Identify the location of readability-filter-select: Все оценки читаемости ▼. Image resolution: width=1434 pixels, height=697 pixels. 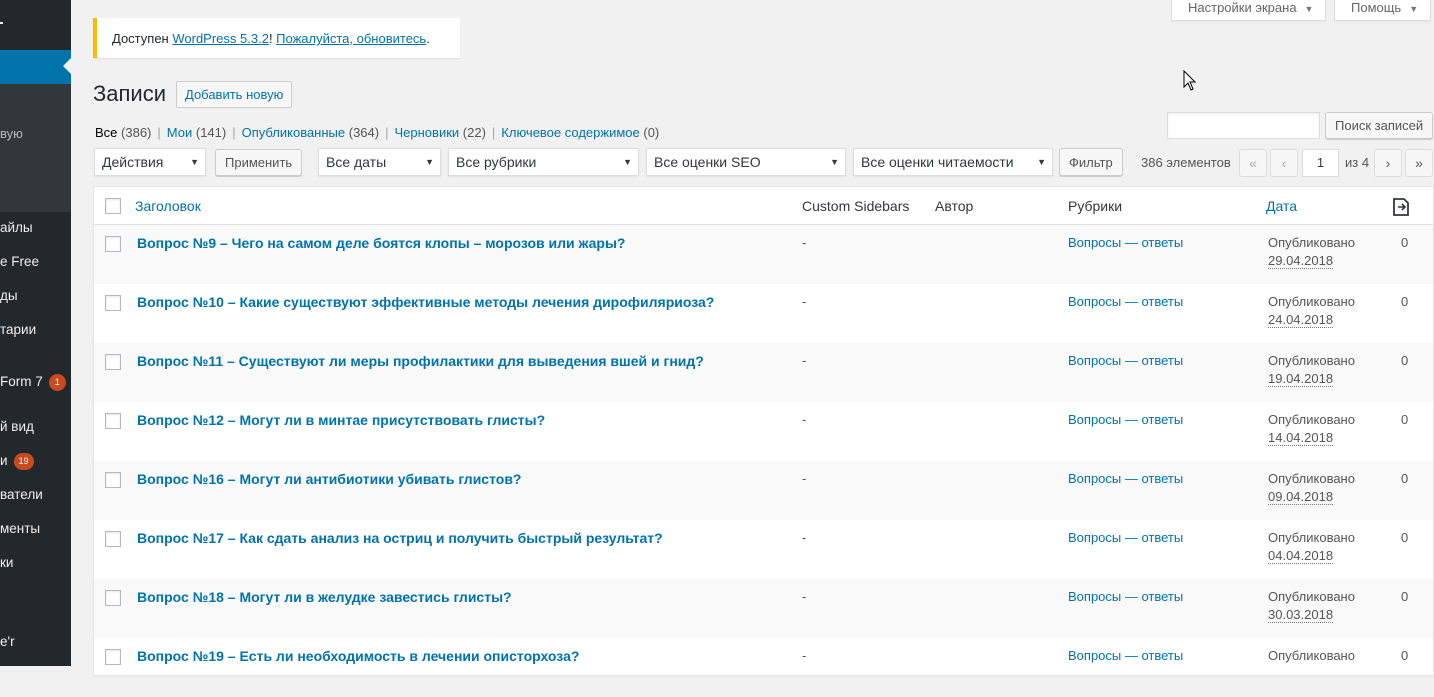
(953, 162).